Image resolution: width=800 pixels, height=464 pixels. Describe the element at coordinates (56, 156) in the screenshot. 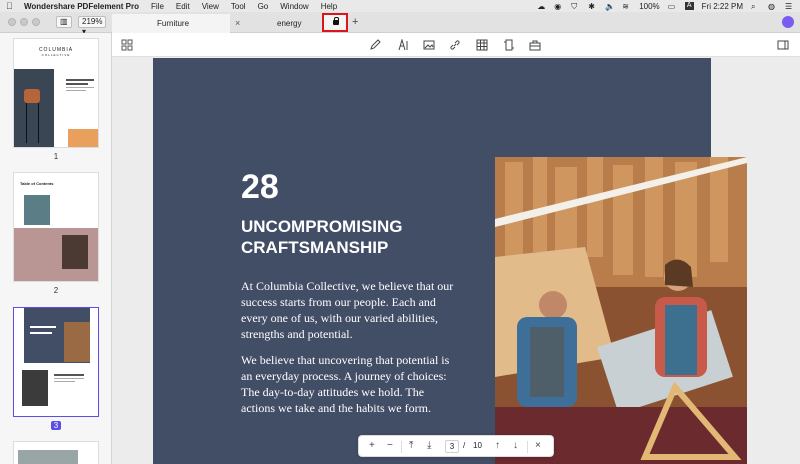

I see `page-number-1: 1` at that location.